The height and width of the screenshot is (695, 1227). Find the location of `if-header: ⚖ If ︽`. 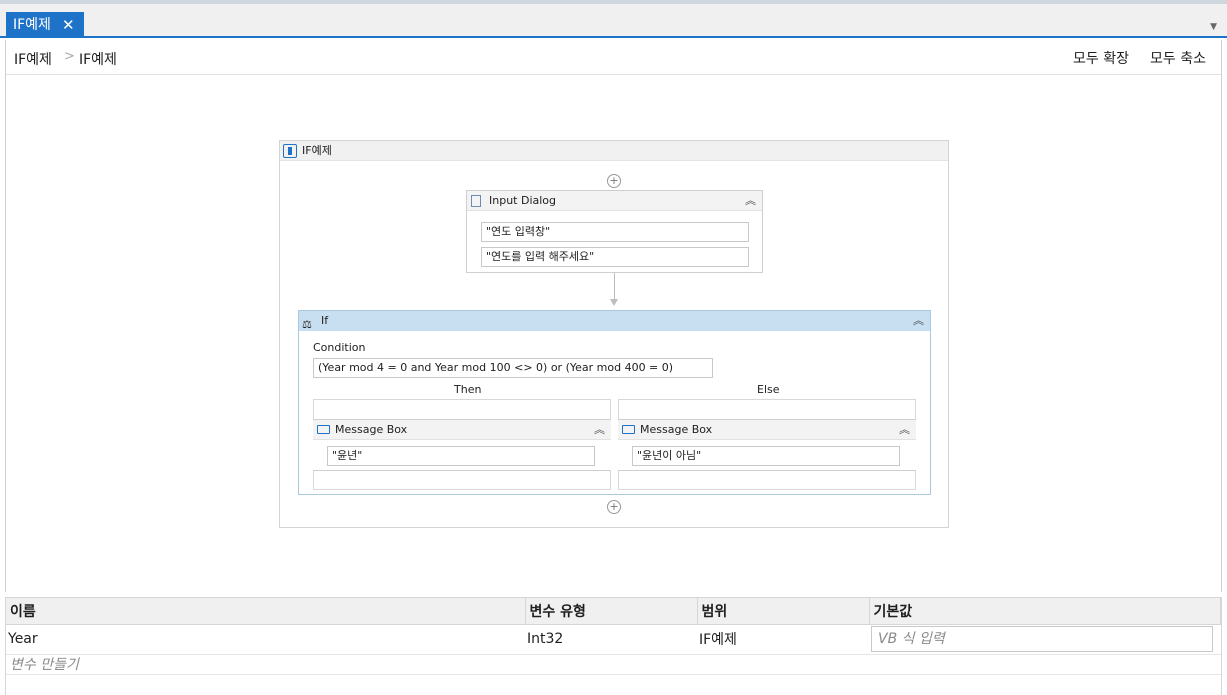

if-header: ⚖ If ︽ is located at coordinates (614, 321).